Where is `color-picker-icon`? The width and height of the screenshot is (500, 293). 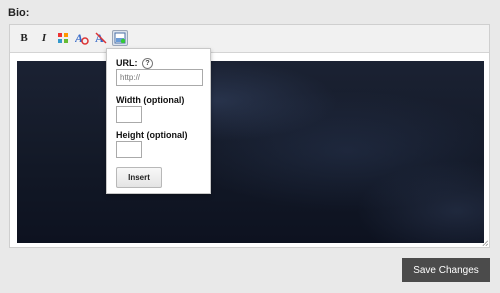 color-picker-icon is located at coordinates (63, 38).